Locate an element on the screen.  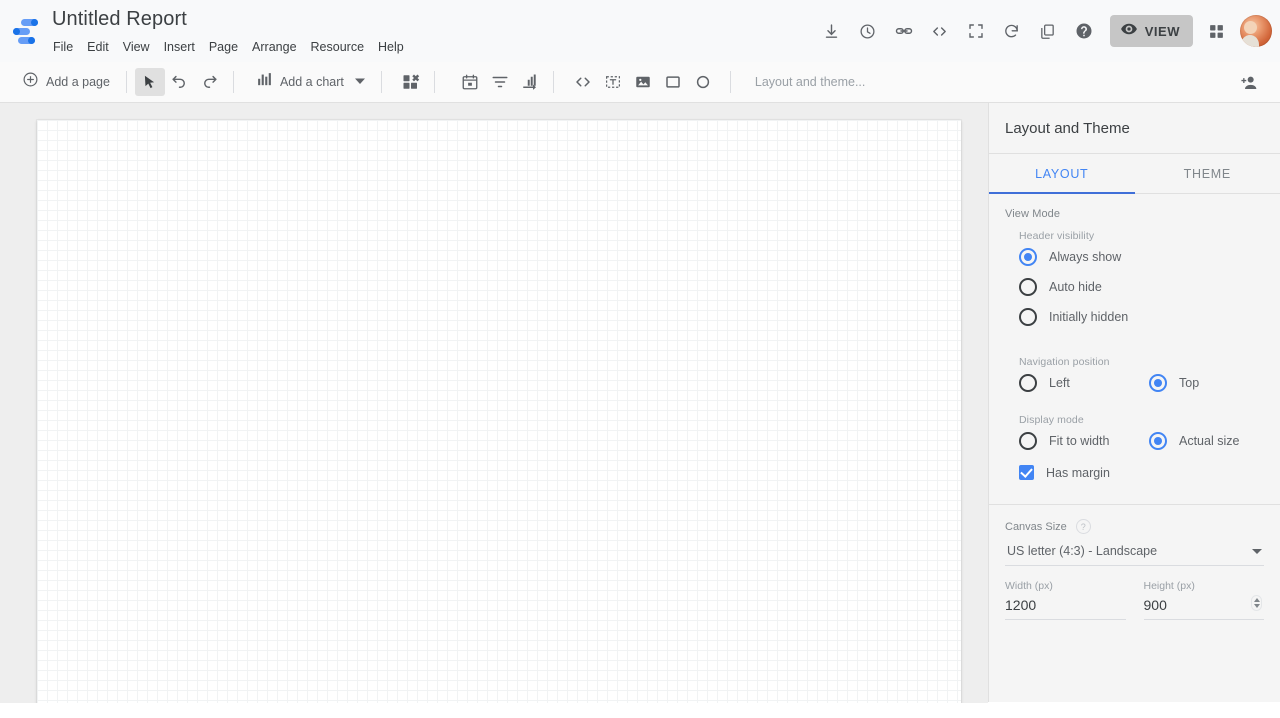
display-mode-label: Display mode is located at coordinates (1051, 420).